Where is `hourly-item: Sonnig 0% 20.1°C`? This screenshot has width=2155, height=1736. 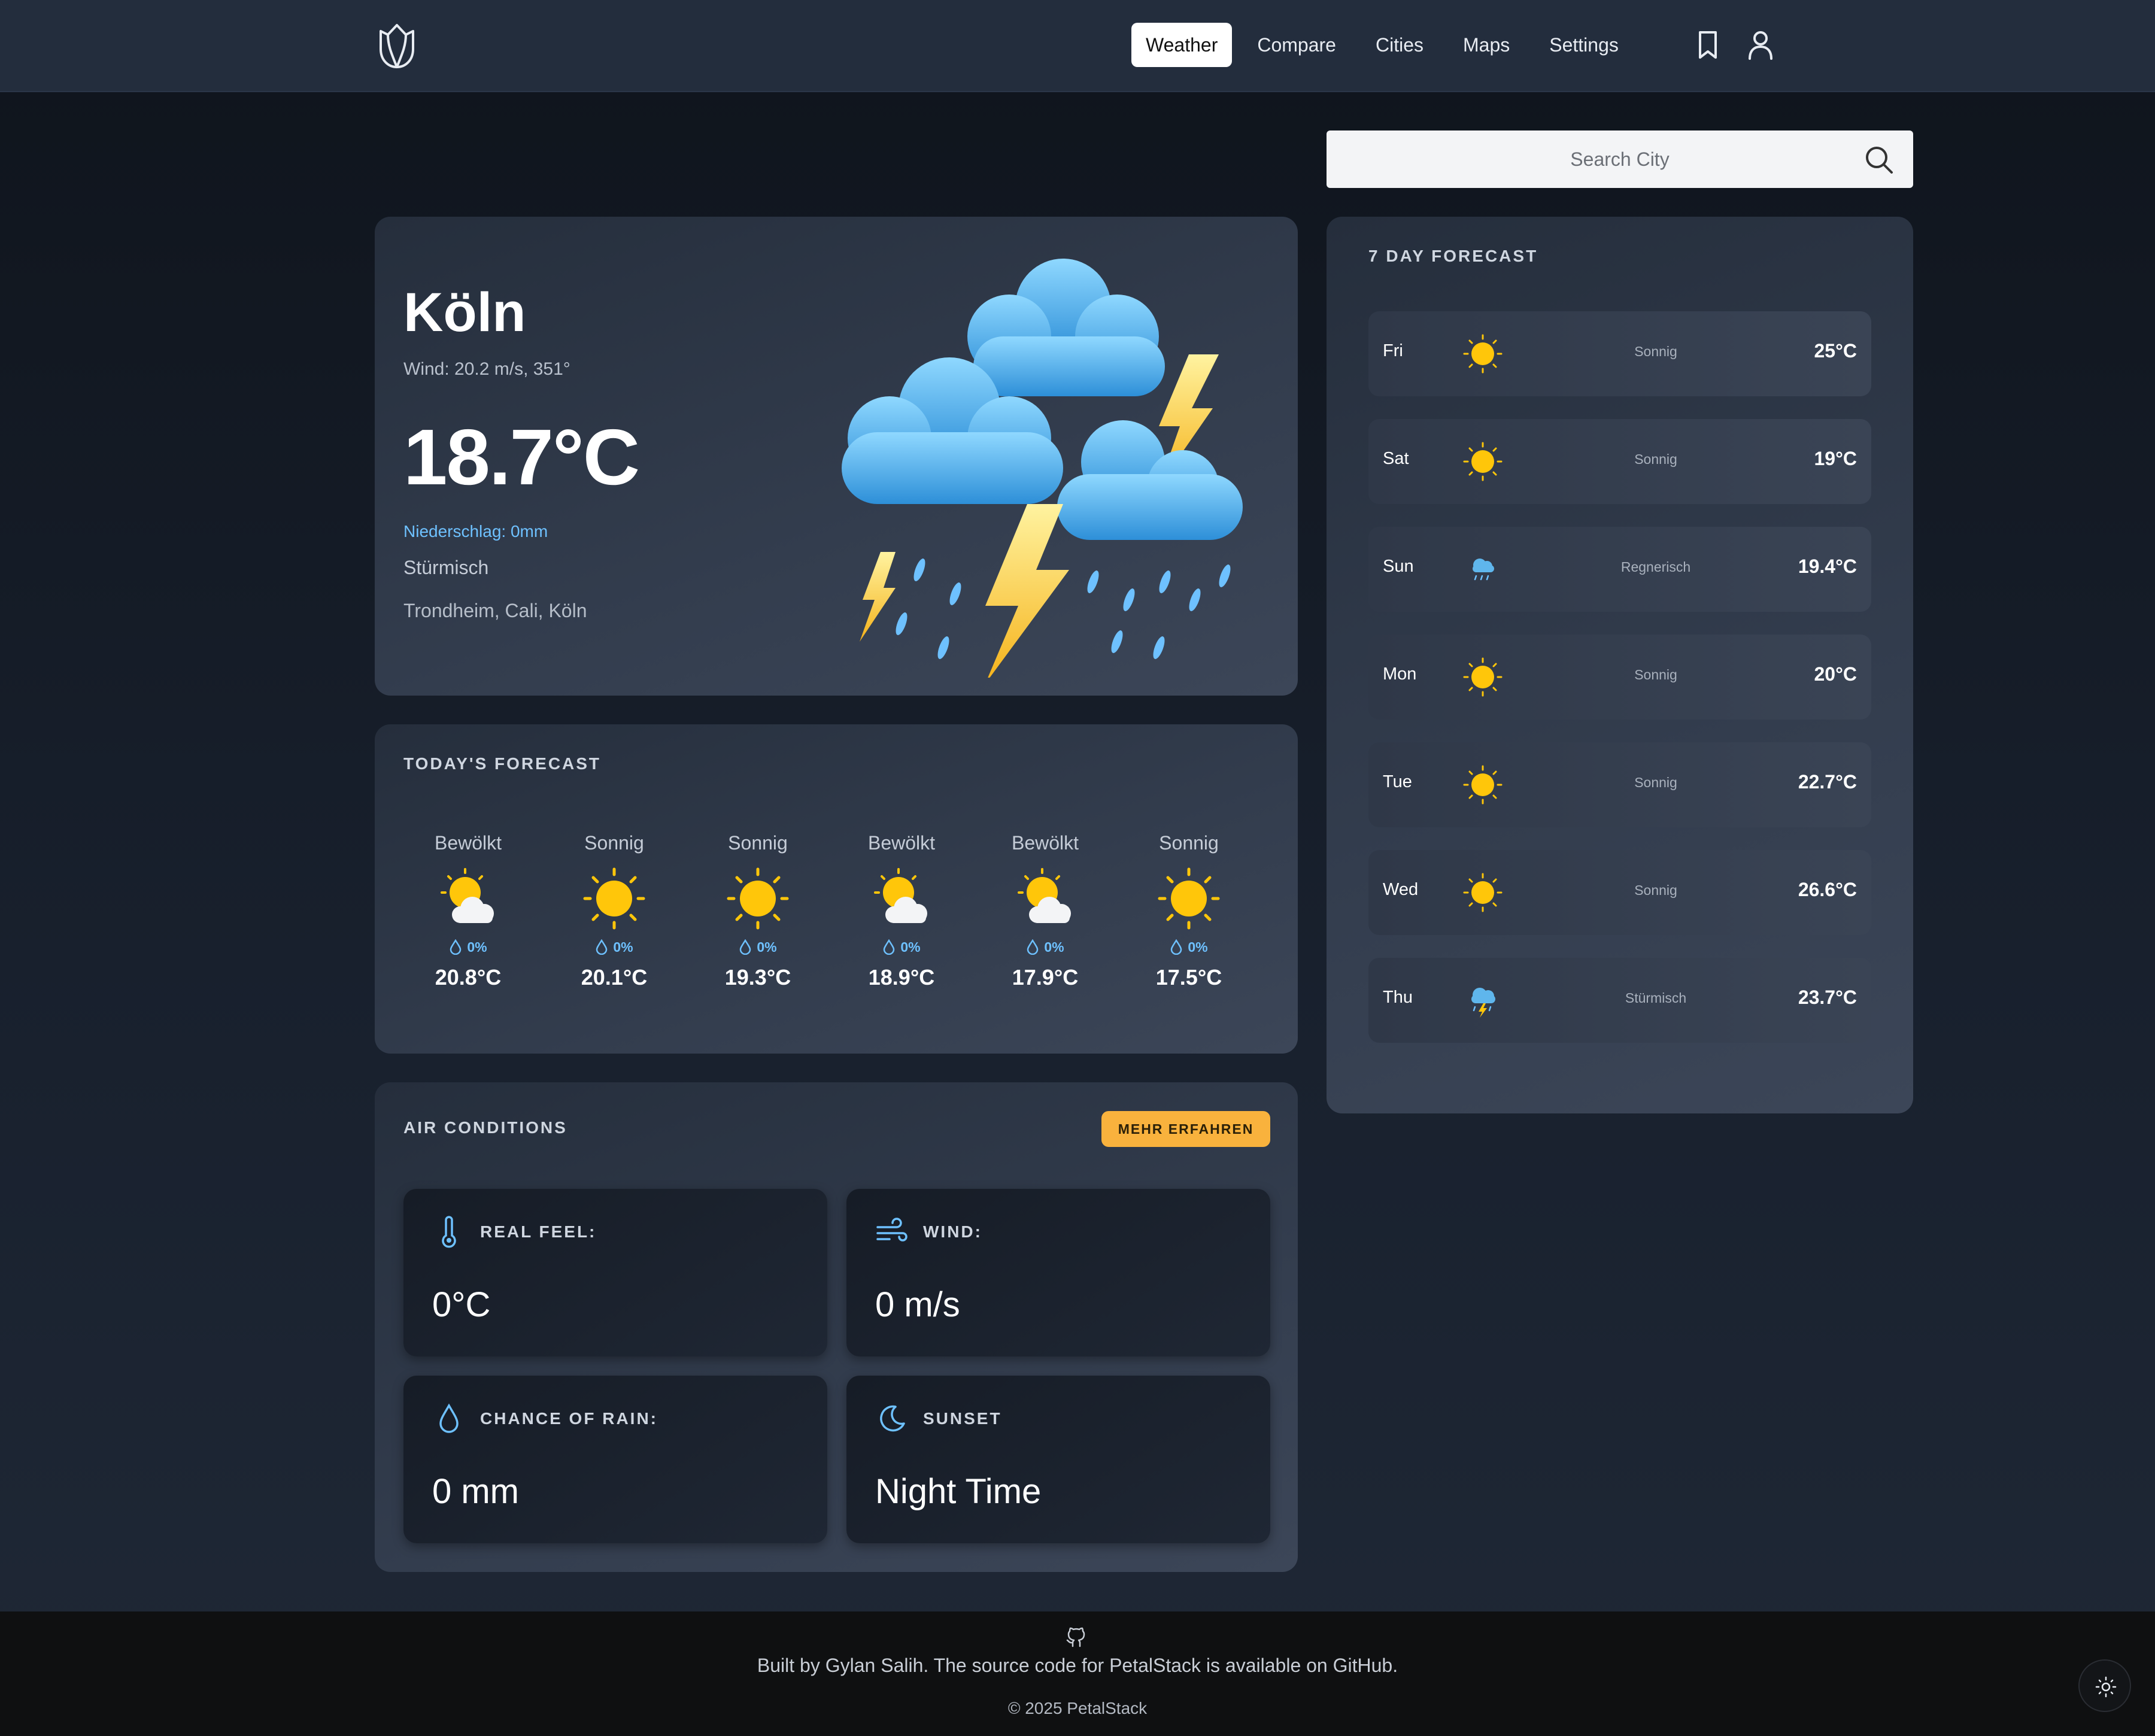 hourly-item: Sonnig 0% 20.1°C is located at coordinates (614, 911).